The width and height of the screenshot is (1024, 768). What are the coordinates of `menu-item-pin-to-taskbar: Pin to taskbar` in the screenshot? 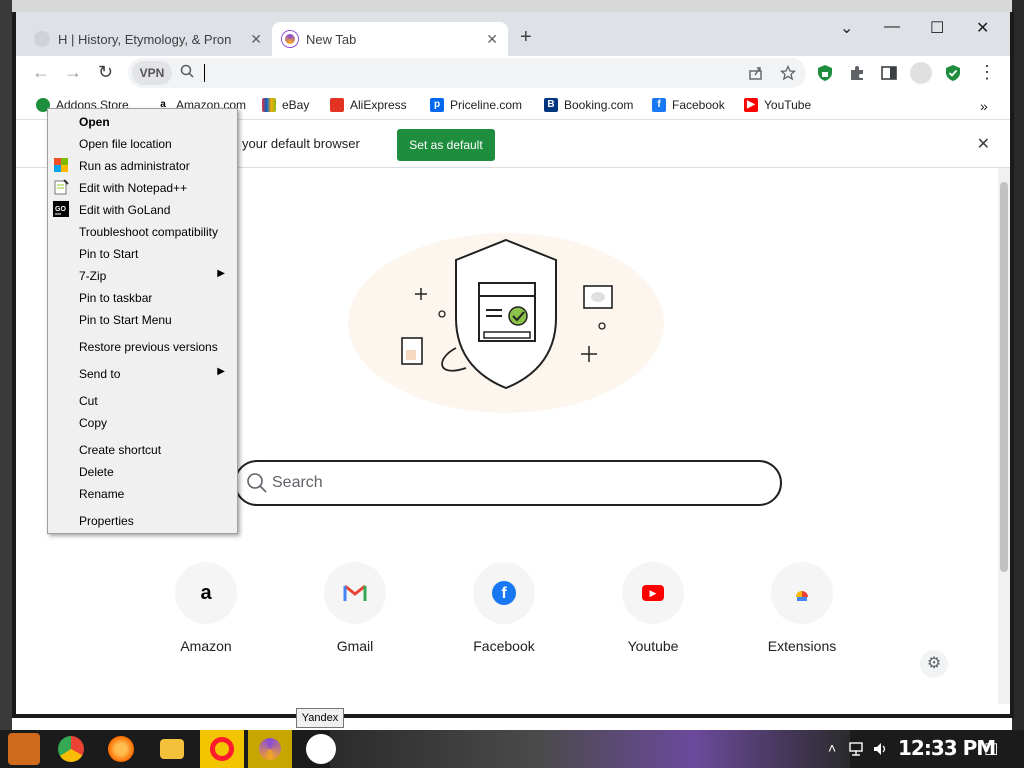 It's located at (142, 297).